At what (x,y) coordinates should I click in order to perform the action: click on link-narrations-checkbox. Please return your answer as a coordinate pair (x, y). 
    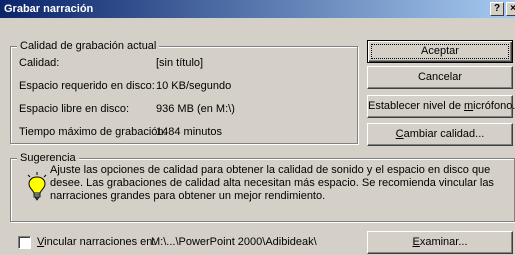
    Looking at the image, I should click on (24, 242).